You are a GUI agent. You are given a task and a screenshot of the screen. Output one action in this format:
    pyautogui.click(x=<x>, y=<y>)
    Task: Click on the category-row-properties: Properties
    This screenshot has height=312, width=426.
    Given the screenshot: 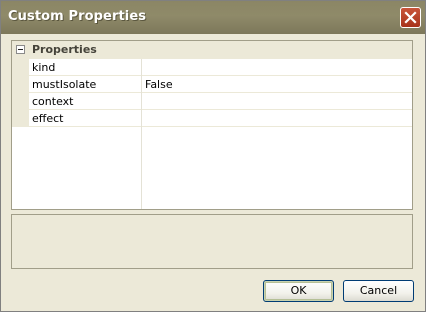 What is the action you would take?
    pyautogui.click(x=212, y=50)
    